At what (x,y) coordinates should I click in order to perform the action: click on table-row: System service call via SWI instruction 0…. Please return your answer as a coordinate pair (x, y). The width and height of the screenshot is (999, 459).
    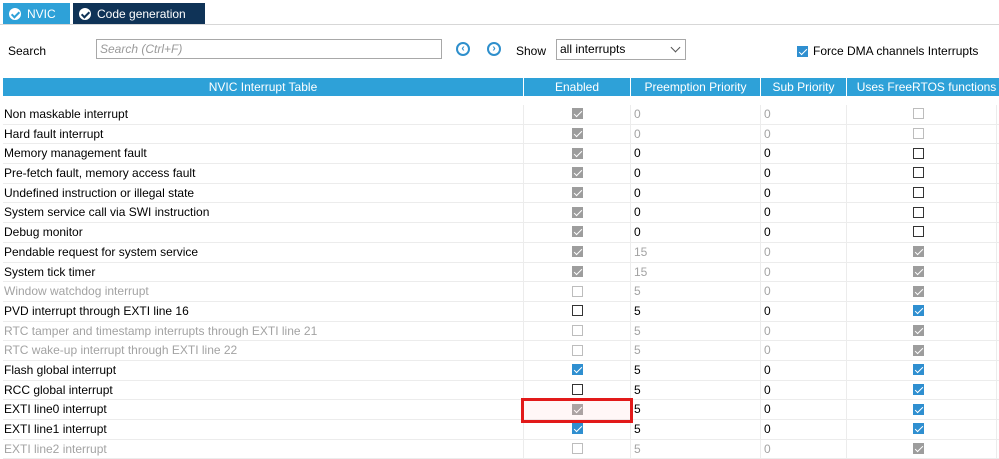
    Looking at the image, I should click on (501, 213).